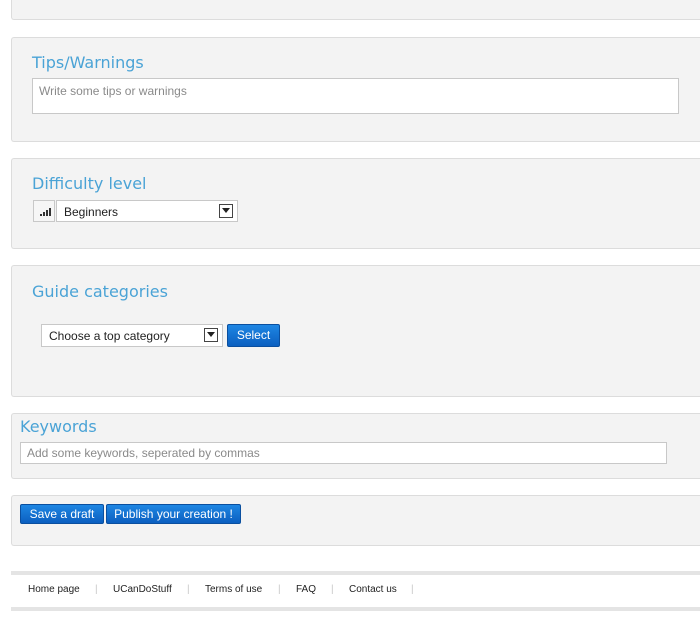 The width and height of the screenshot is (700, 618). Describe the element at coordinates (355, 573) in the screenshot. I see `footer-top-divider` at that location.